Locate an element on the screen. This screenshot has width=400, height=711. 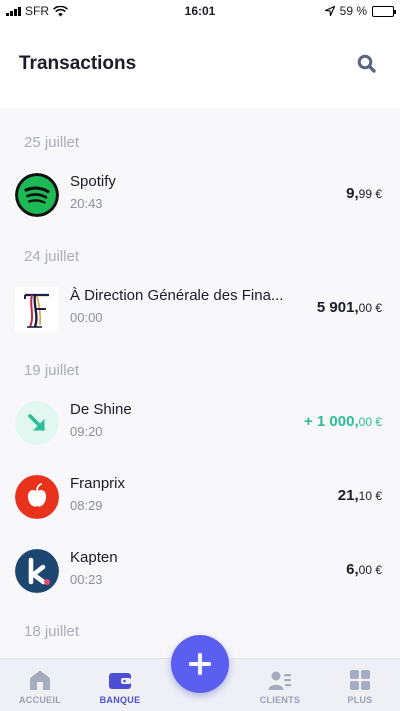
transaction-amount: + 1 000,00 € is located at coordinates (343, 421).